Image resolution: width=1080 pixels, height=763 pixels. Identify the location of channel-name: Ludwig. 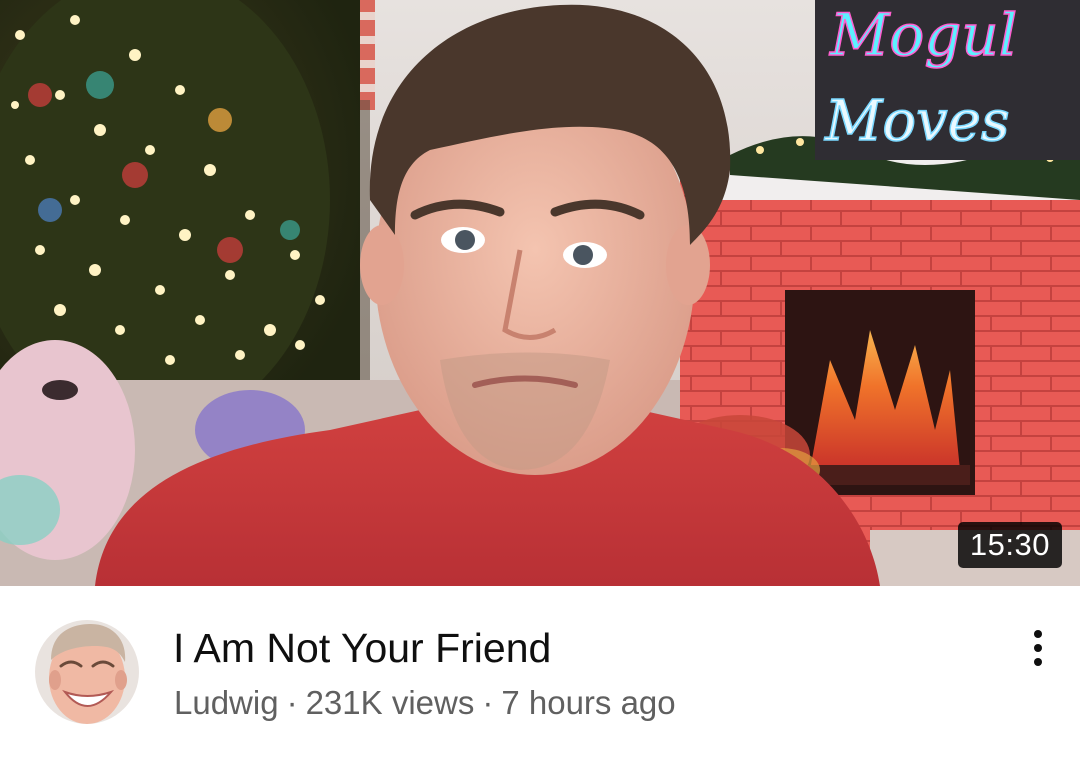
(226, 702).